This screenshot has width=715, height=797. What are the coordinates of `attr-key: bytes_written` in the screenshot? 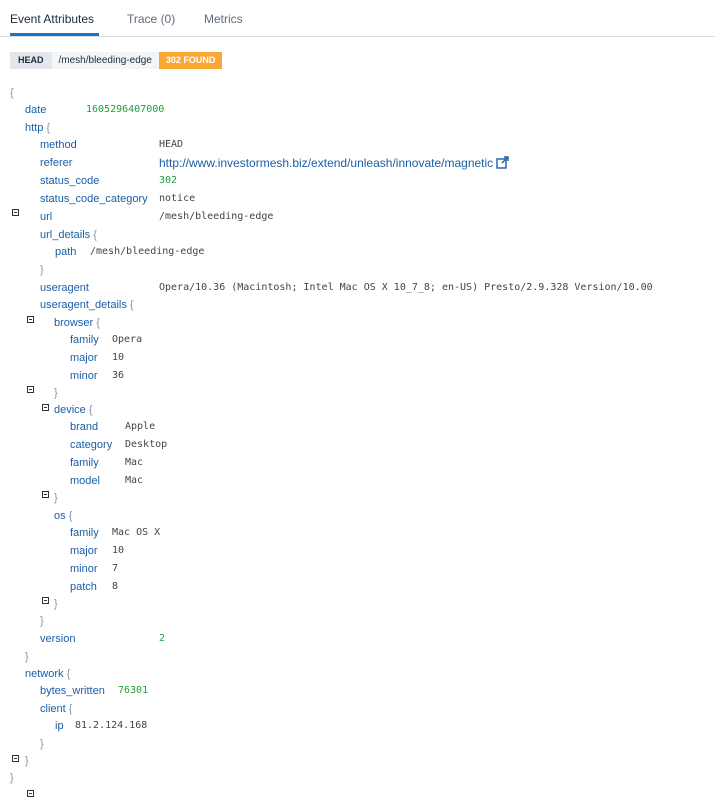 It's located at (72, 691).